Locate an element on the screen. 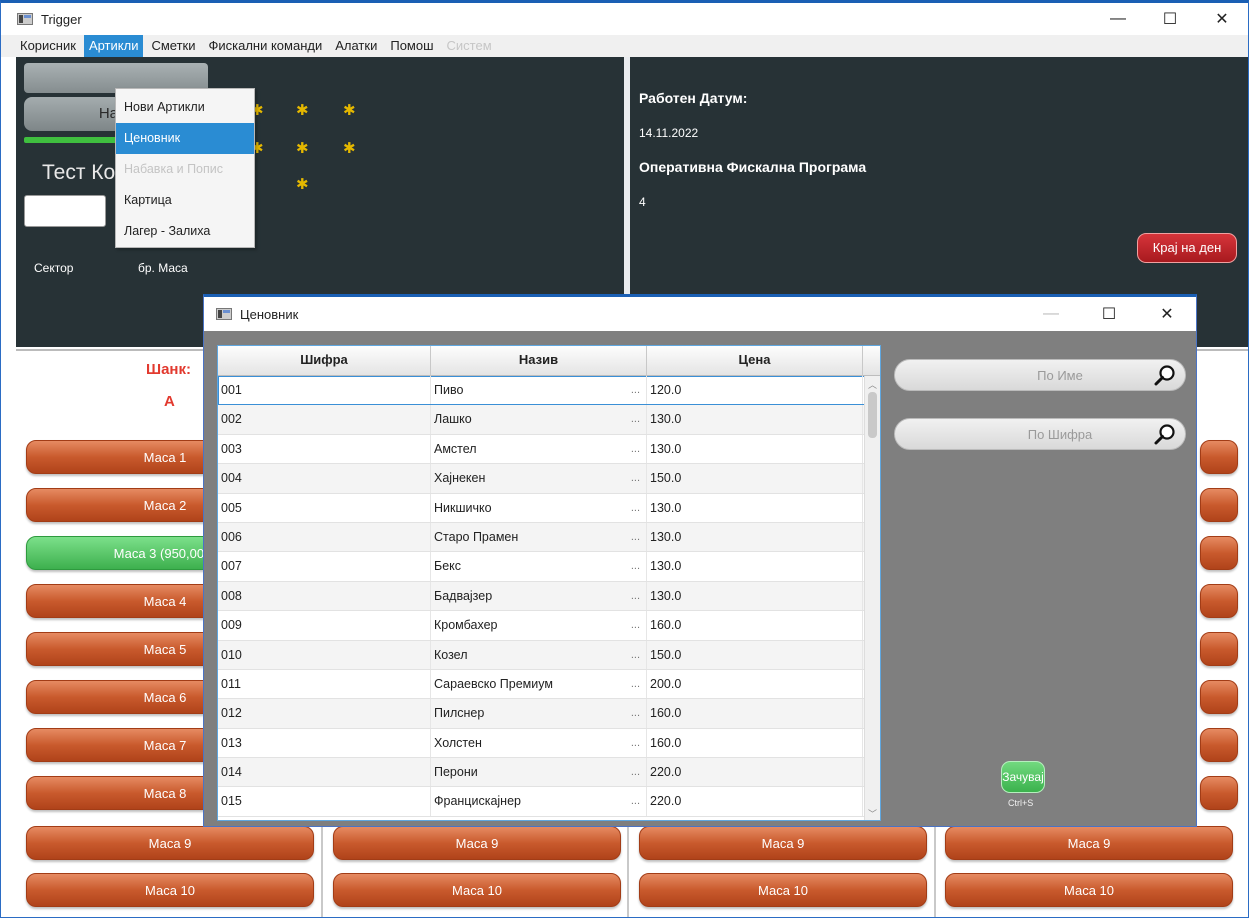  cell-code: 008 is located at coordinates (324, 596).